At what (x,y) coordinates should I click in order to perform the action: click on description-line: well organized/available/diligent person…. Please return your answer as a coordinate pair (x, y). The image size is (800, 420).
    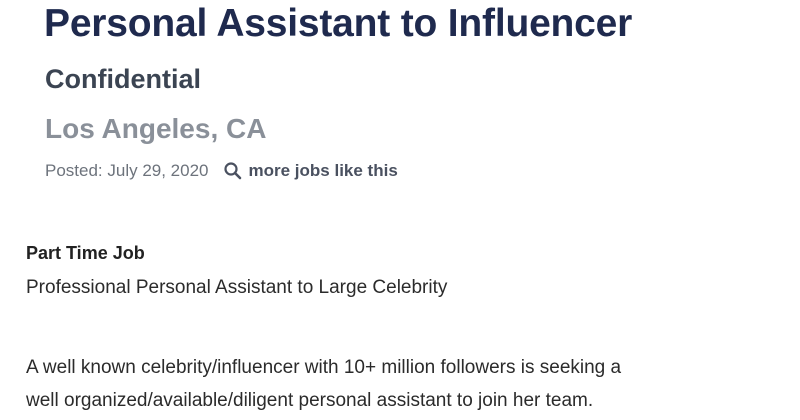
    Looking at the image, I should click on (310, 400).